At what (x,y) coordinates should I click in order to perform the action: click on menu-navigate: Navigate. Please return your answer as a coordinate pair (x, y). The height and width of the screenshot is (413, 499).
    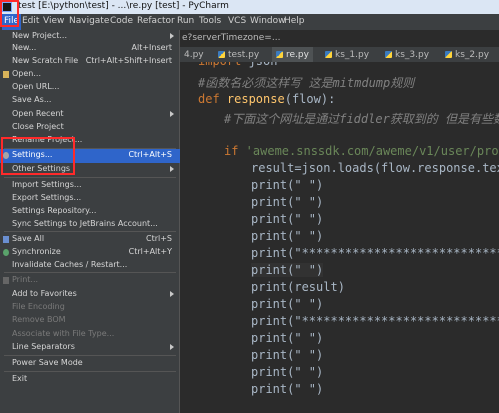
    Looking at the image, I should click on (89, 21).